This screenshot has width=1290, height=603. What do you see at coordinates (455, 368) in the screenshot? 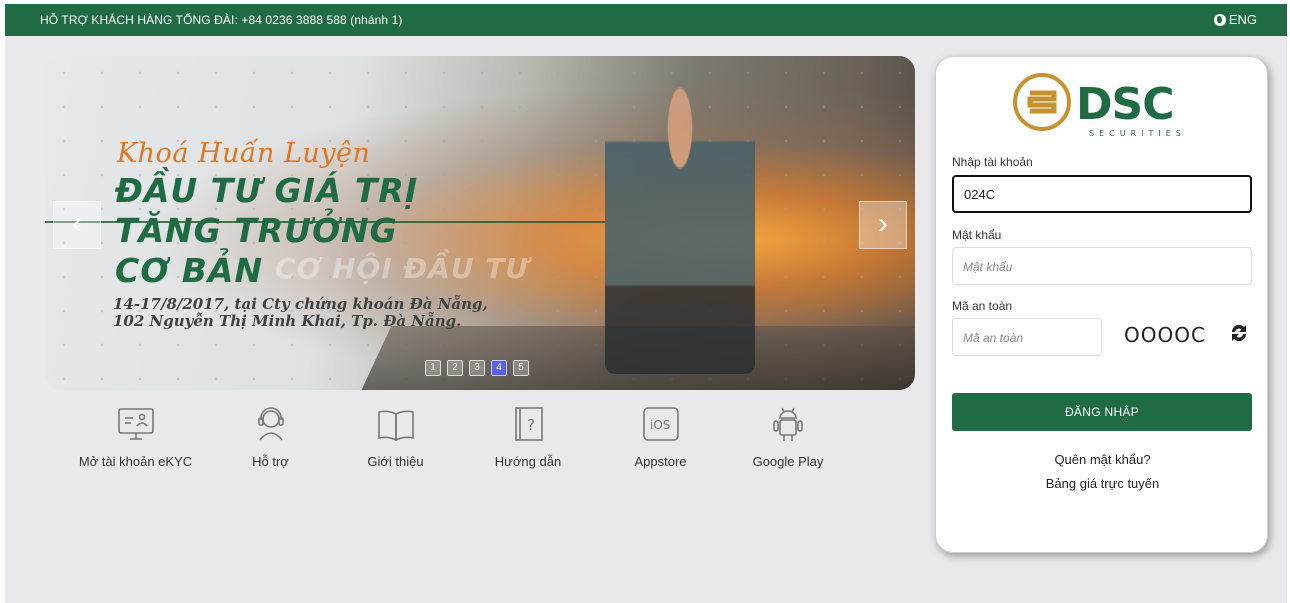
I see `carousel-dot-2: 2` at bounding box center [455, 368].